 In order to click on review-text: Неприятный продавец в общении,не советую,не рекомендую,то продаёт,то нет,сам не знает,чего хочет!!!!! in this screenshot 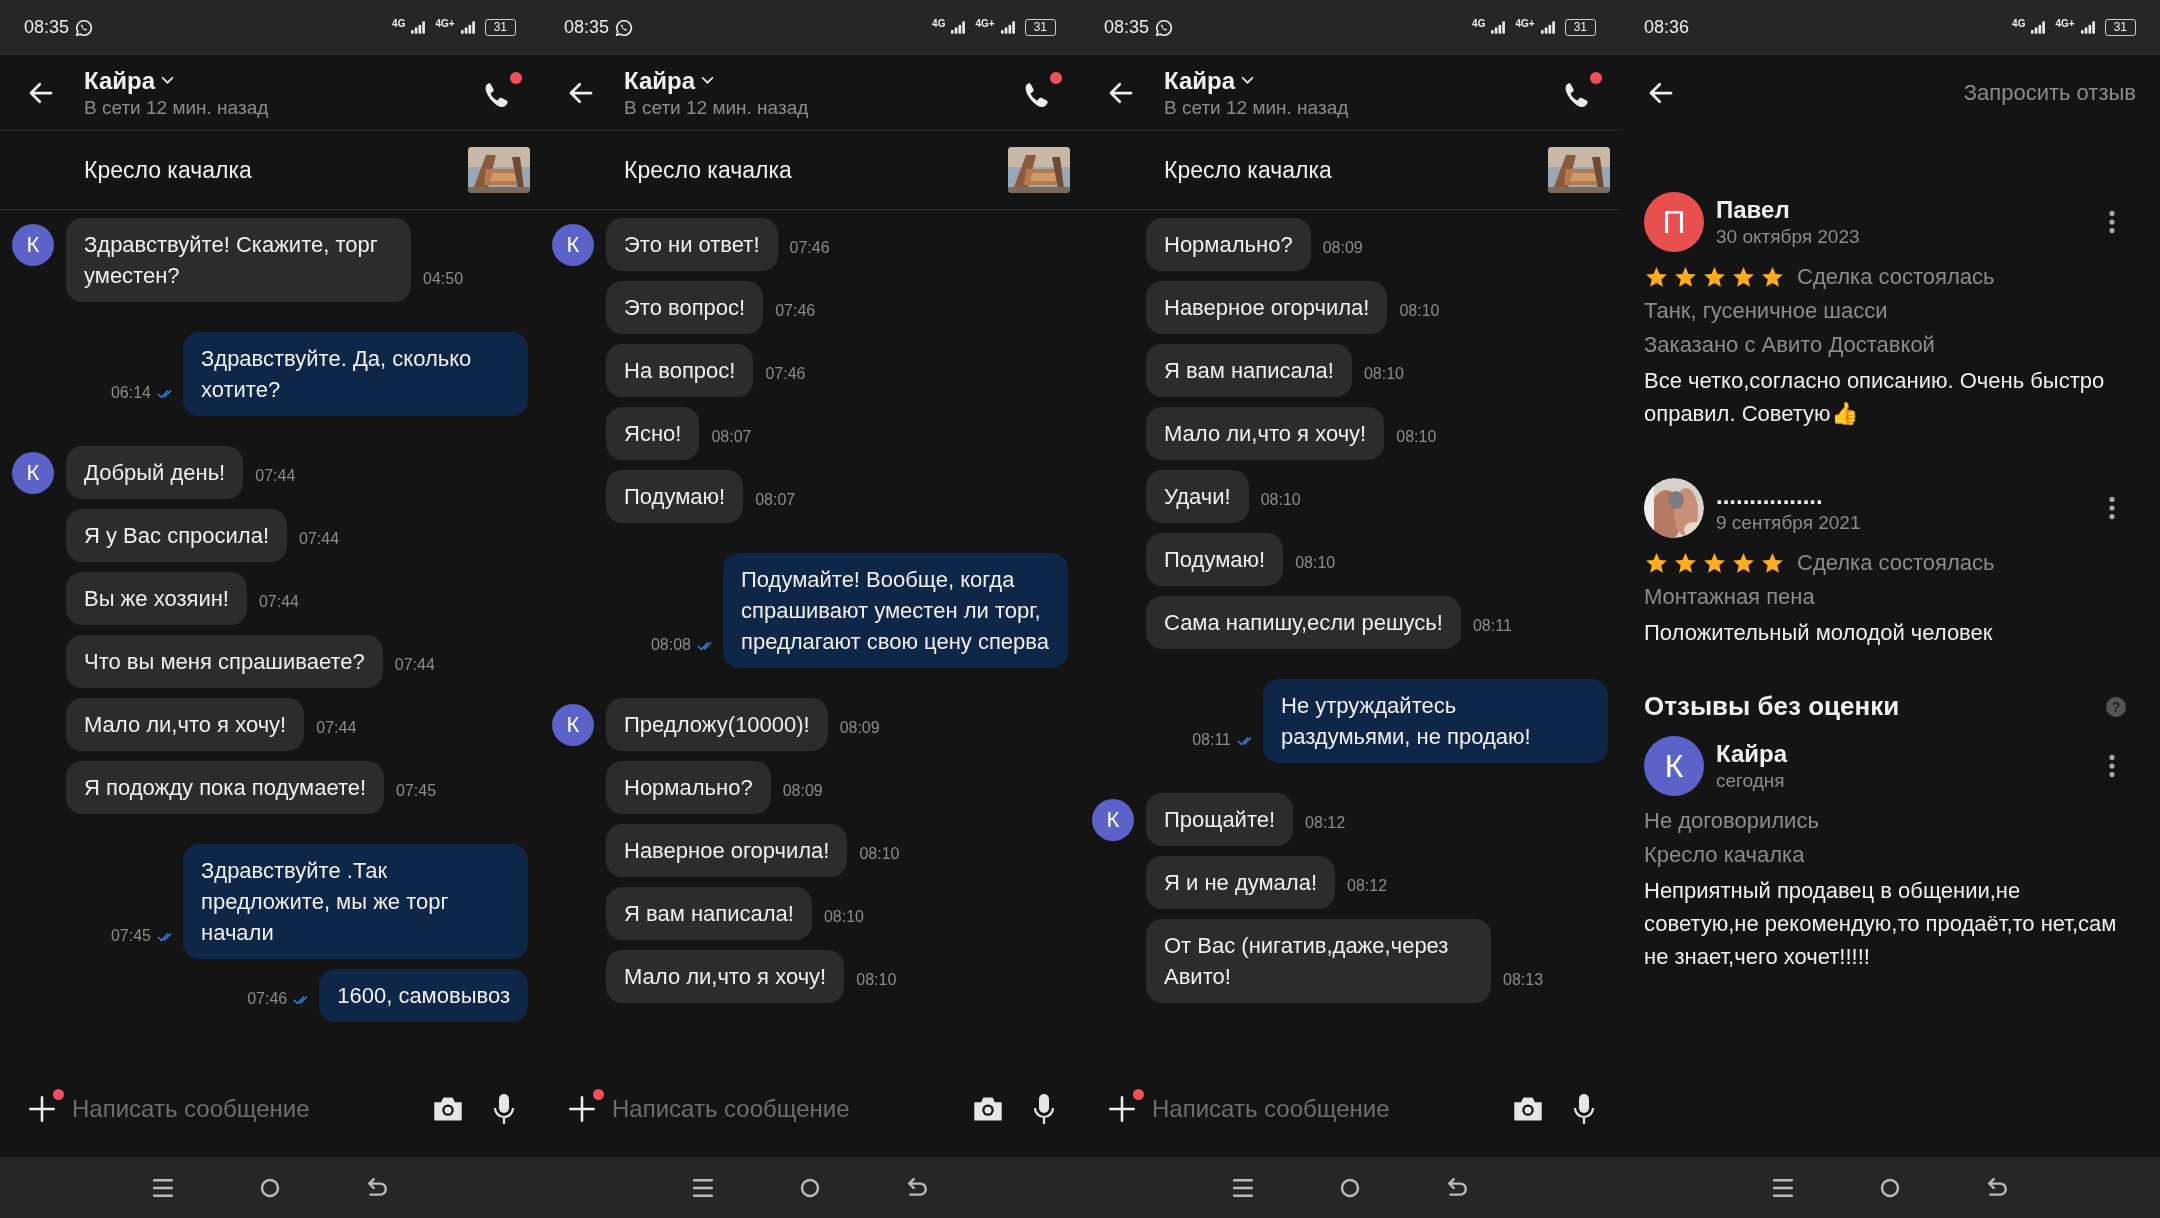, I will do `click(1880, 923)`.